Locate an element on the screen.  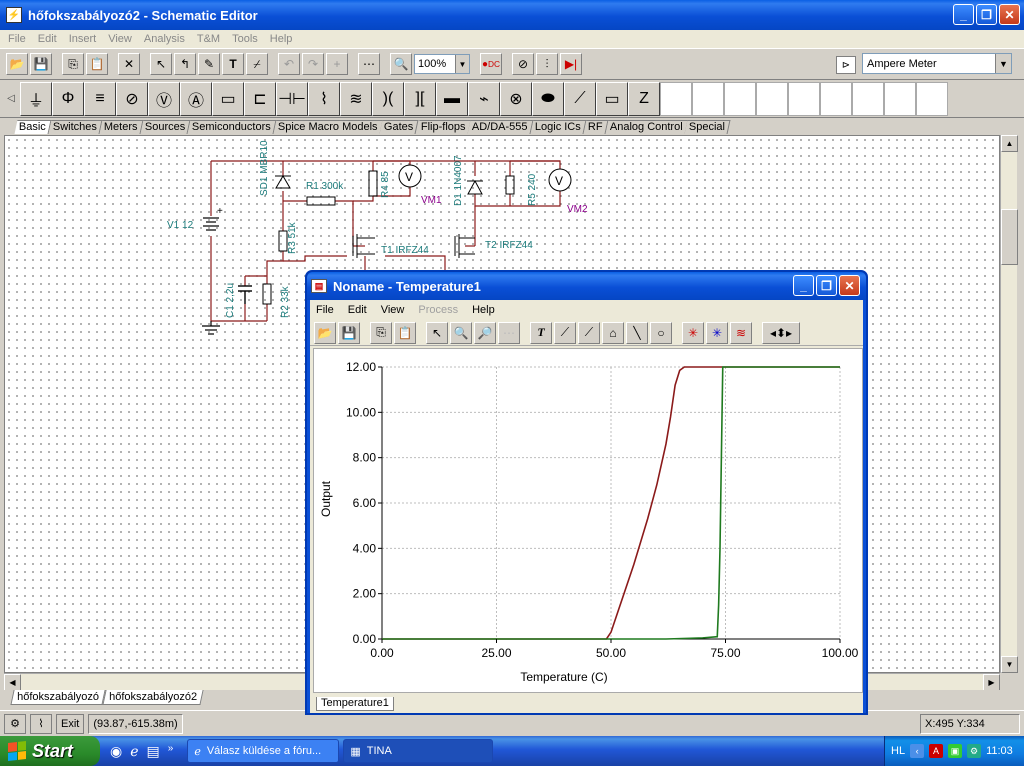
ammeter-icon: Ⓐ is located at coordinates (196, 98).